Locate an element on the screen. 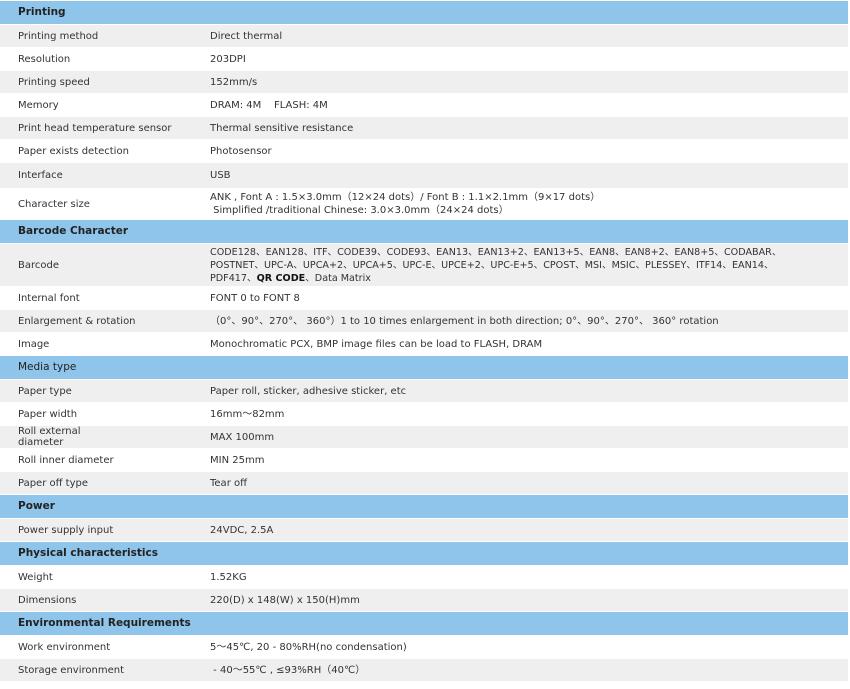  spec-row: Power supply input 24VDC, 2.5A is located at coordinates (424, 530).